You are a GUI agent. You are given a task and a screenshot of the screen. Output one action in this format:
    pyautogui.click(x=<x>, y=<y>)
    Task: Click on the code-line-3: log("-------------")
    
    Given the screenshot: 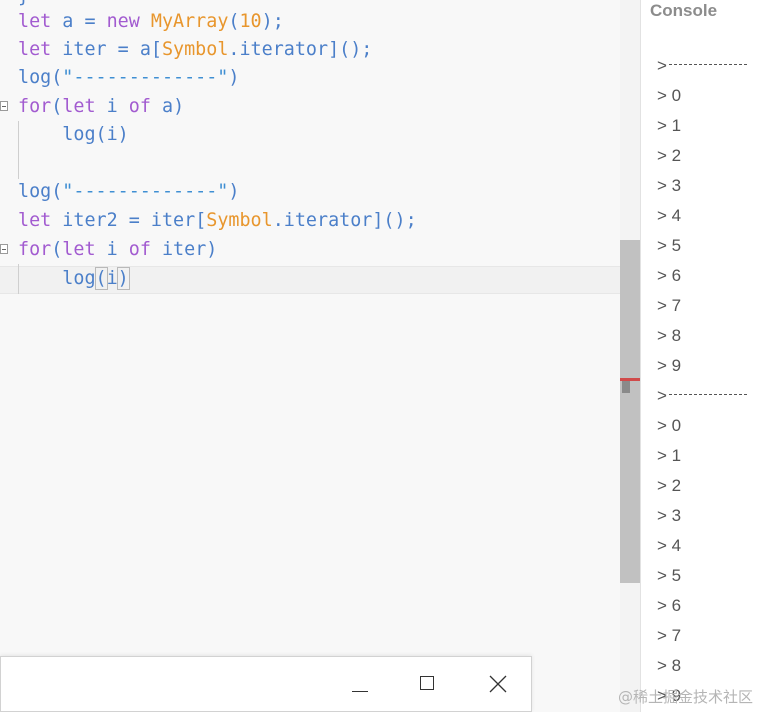 What is the action you would take?
    pyautogui.click(x=128, y=78)
    